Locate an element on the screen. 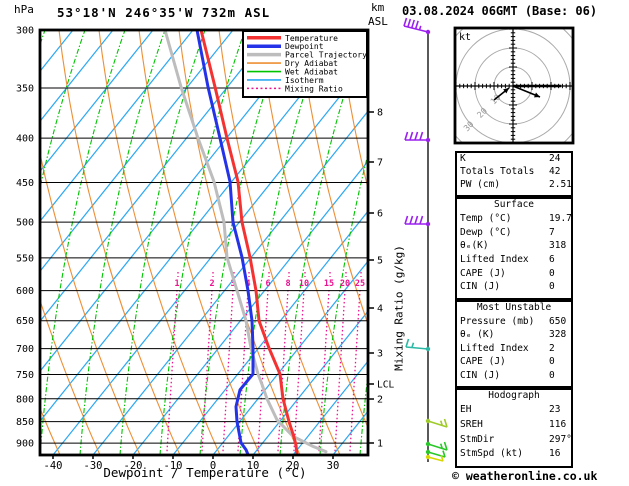 The width and height of the screenshot is (629, 486). hodograph-ring-label: 20 is located at coordinates (483, 113).